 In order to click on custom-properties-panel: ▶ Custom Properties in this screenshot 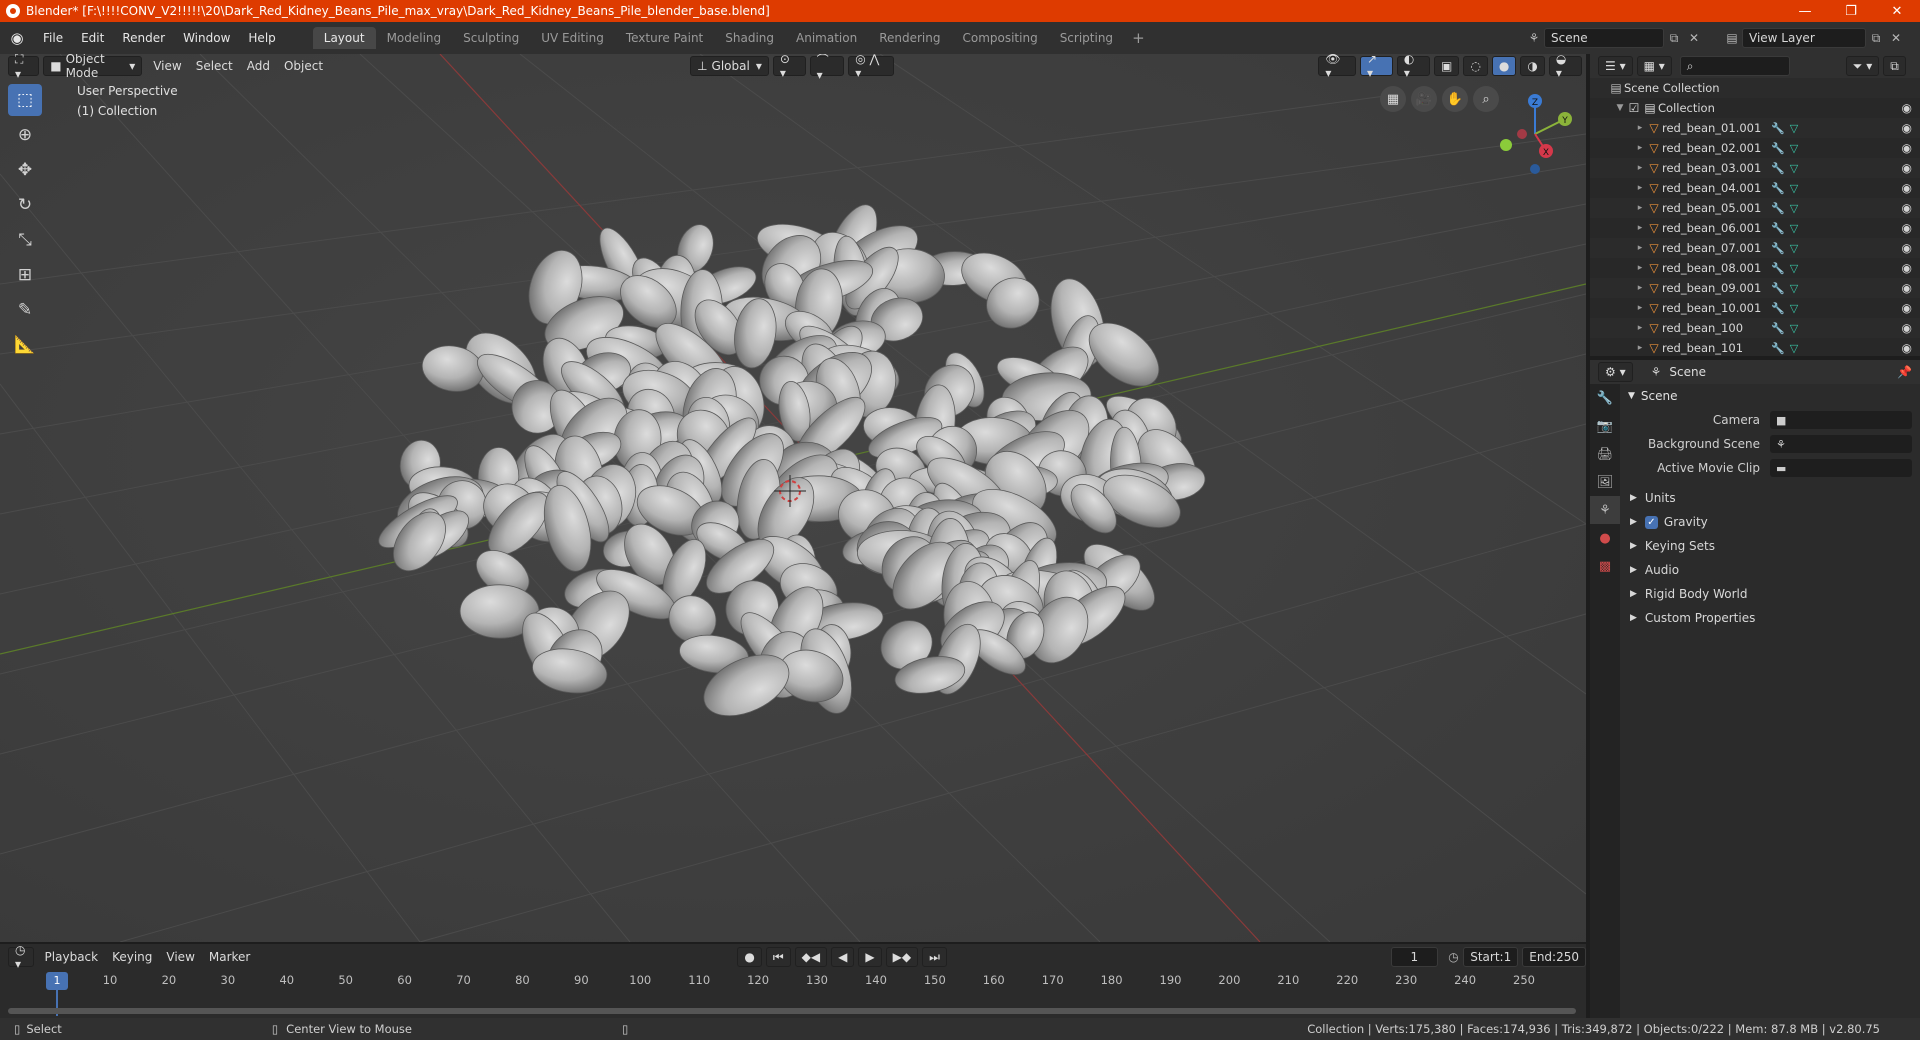, I will do `click(1770, 618)`.